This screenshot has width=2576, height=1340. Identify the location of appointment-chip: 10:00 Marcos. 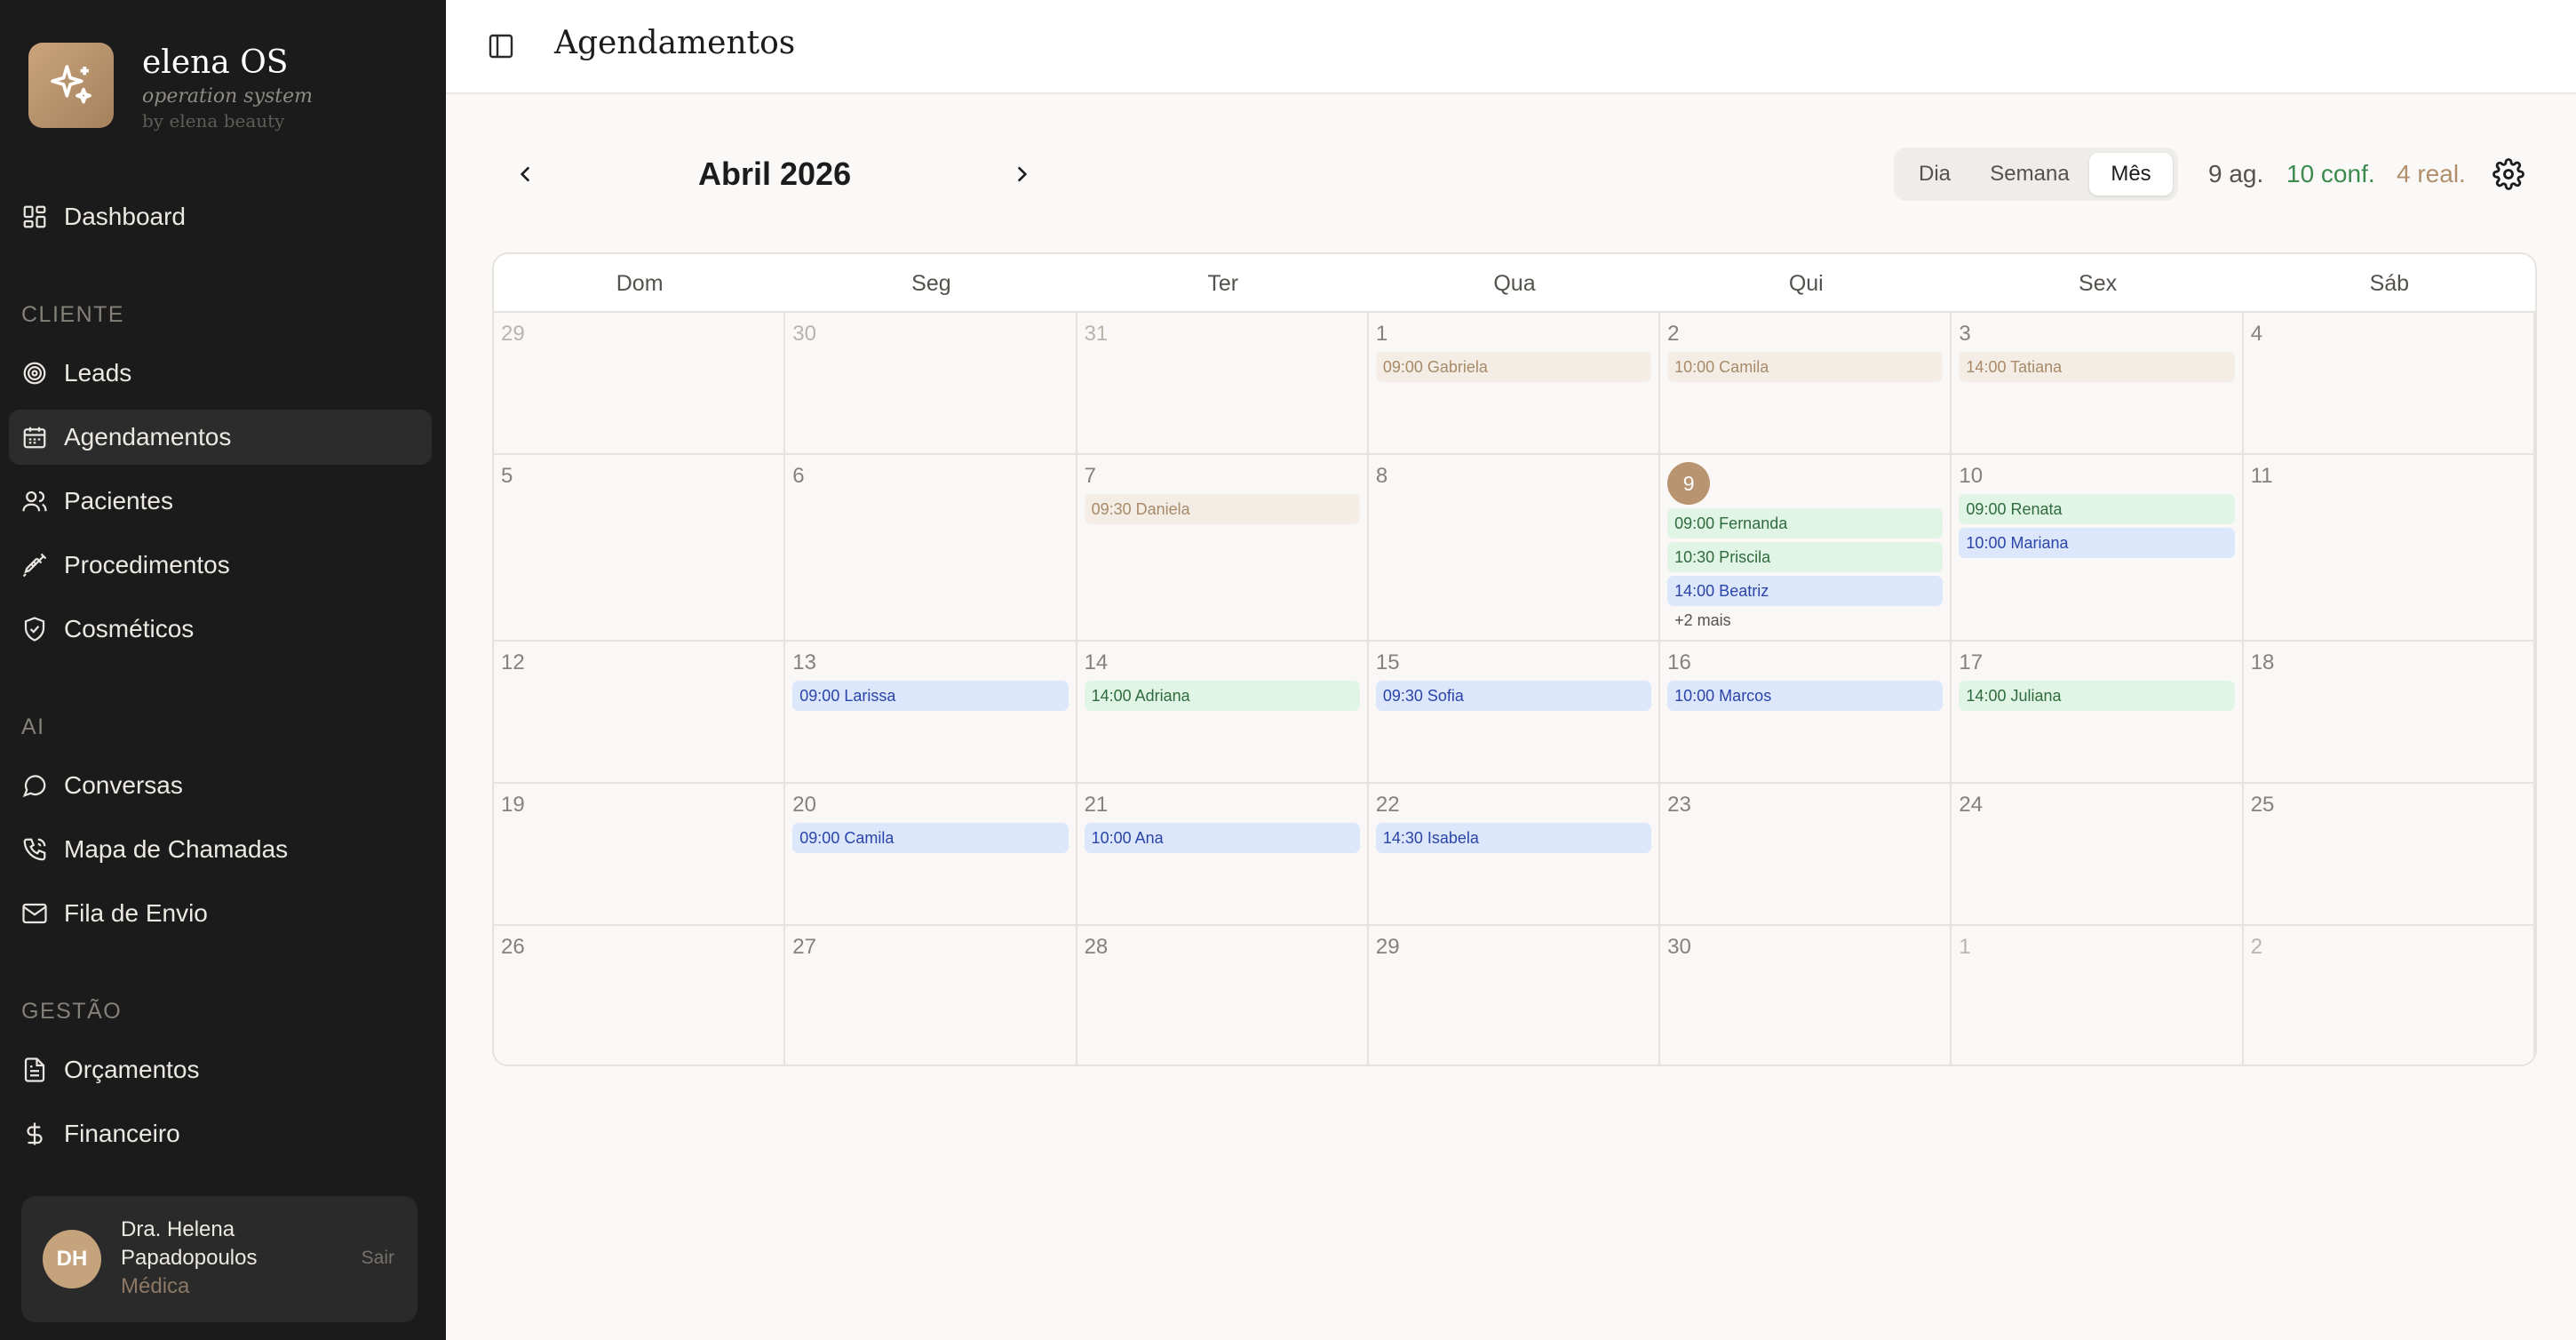
(1805, 696).